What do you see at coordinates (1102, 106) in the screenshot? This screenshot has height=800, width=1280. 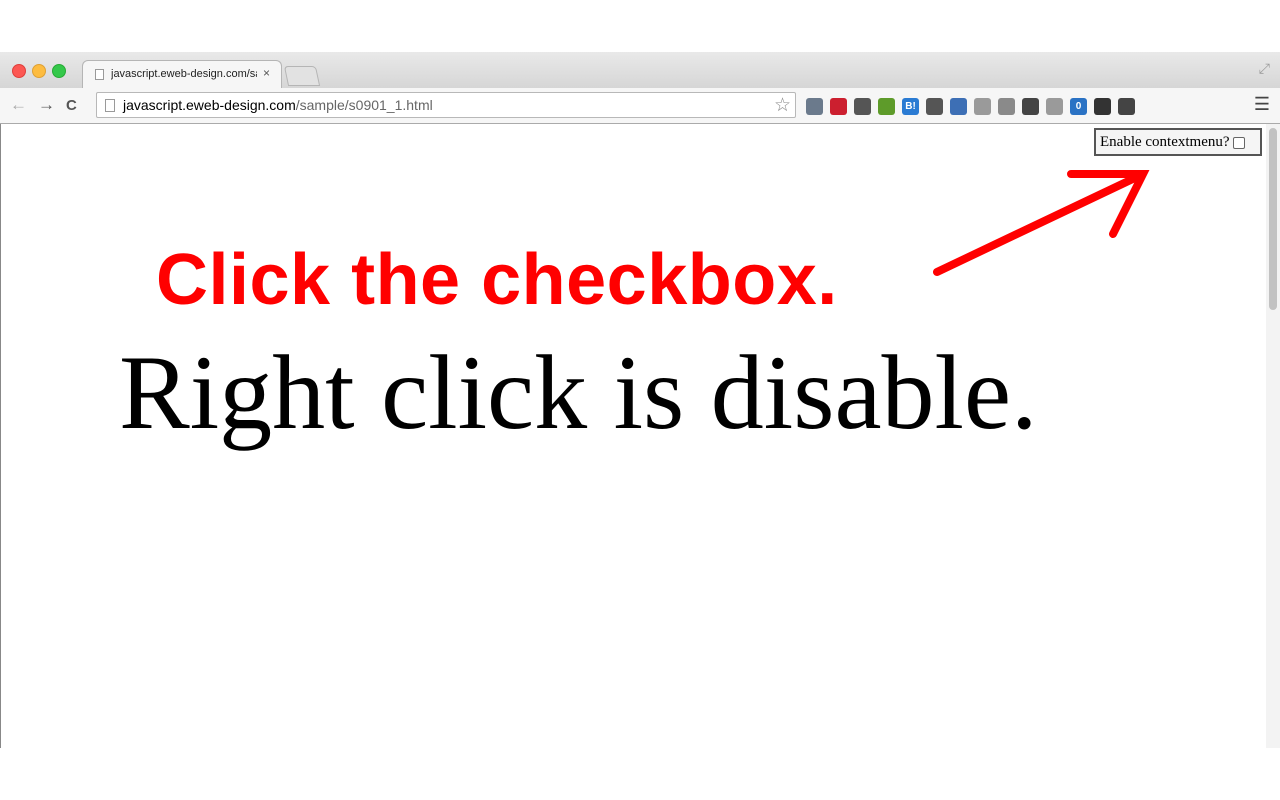 I see `qr-code-icon` at bounding box center [1102, 106].